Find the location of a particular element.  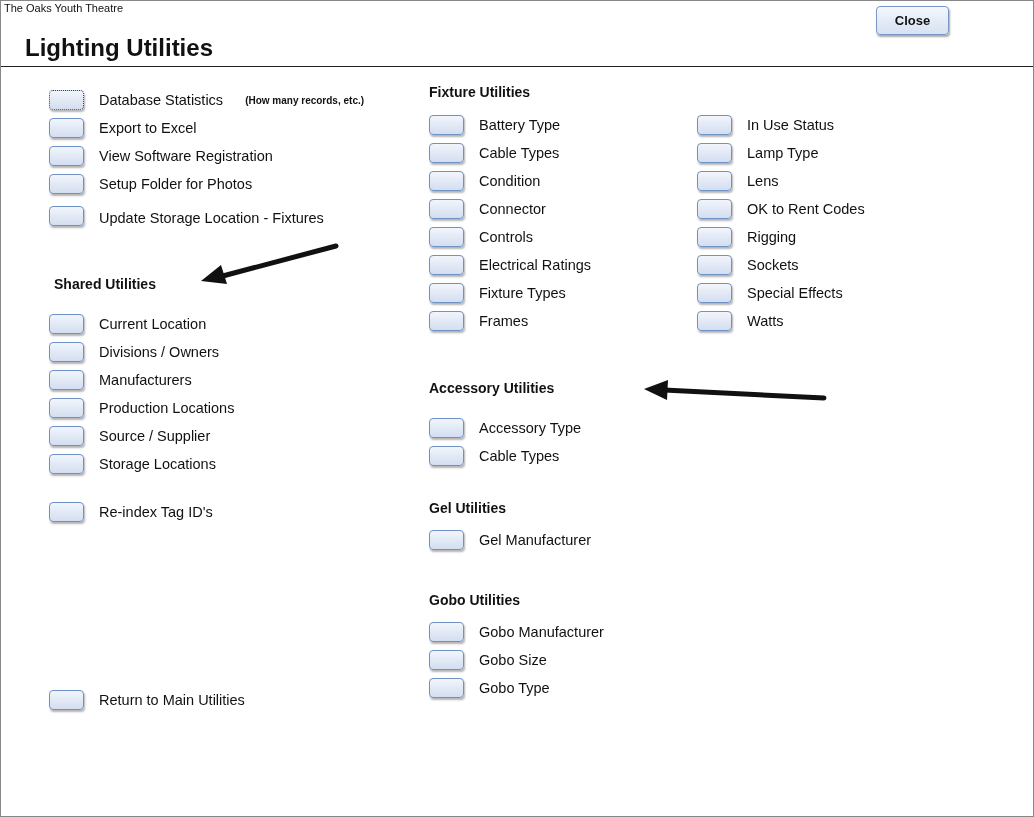

utility-label: Connector is located at coordinates (512, 209).